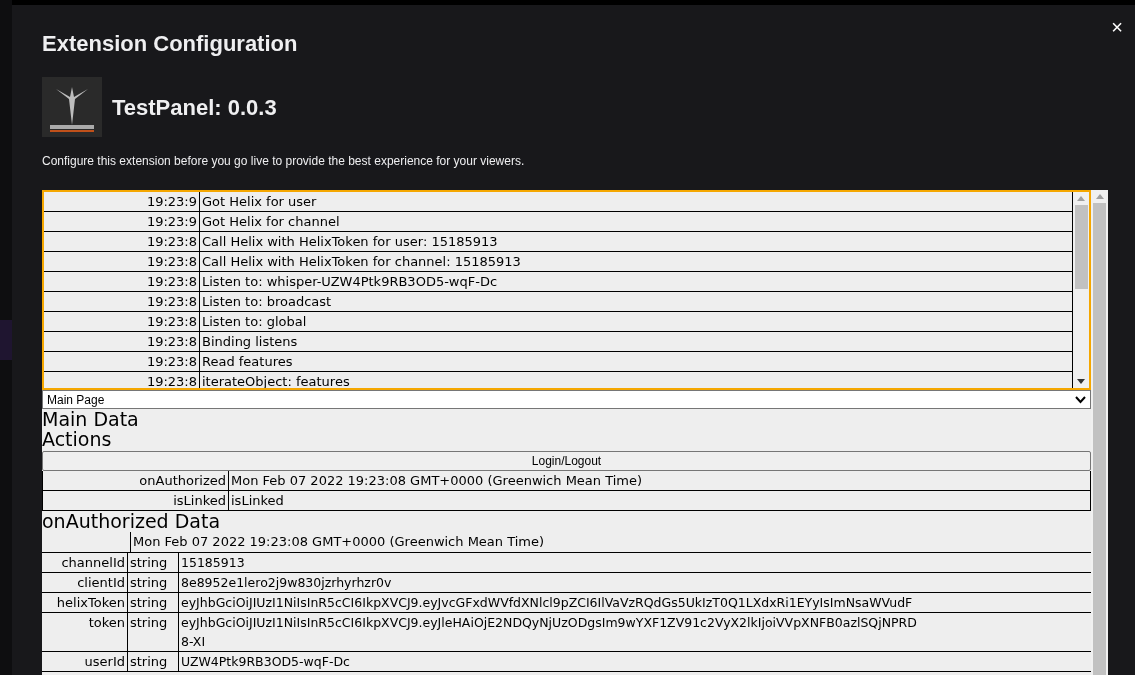  What do you see at coordinates (566, 399) in the screenshot?
I see `page-dropdown: Main Page` at bounding box center [566, 399].